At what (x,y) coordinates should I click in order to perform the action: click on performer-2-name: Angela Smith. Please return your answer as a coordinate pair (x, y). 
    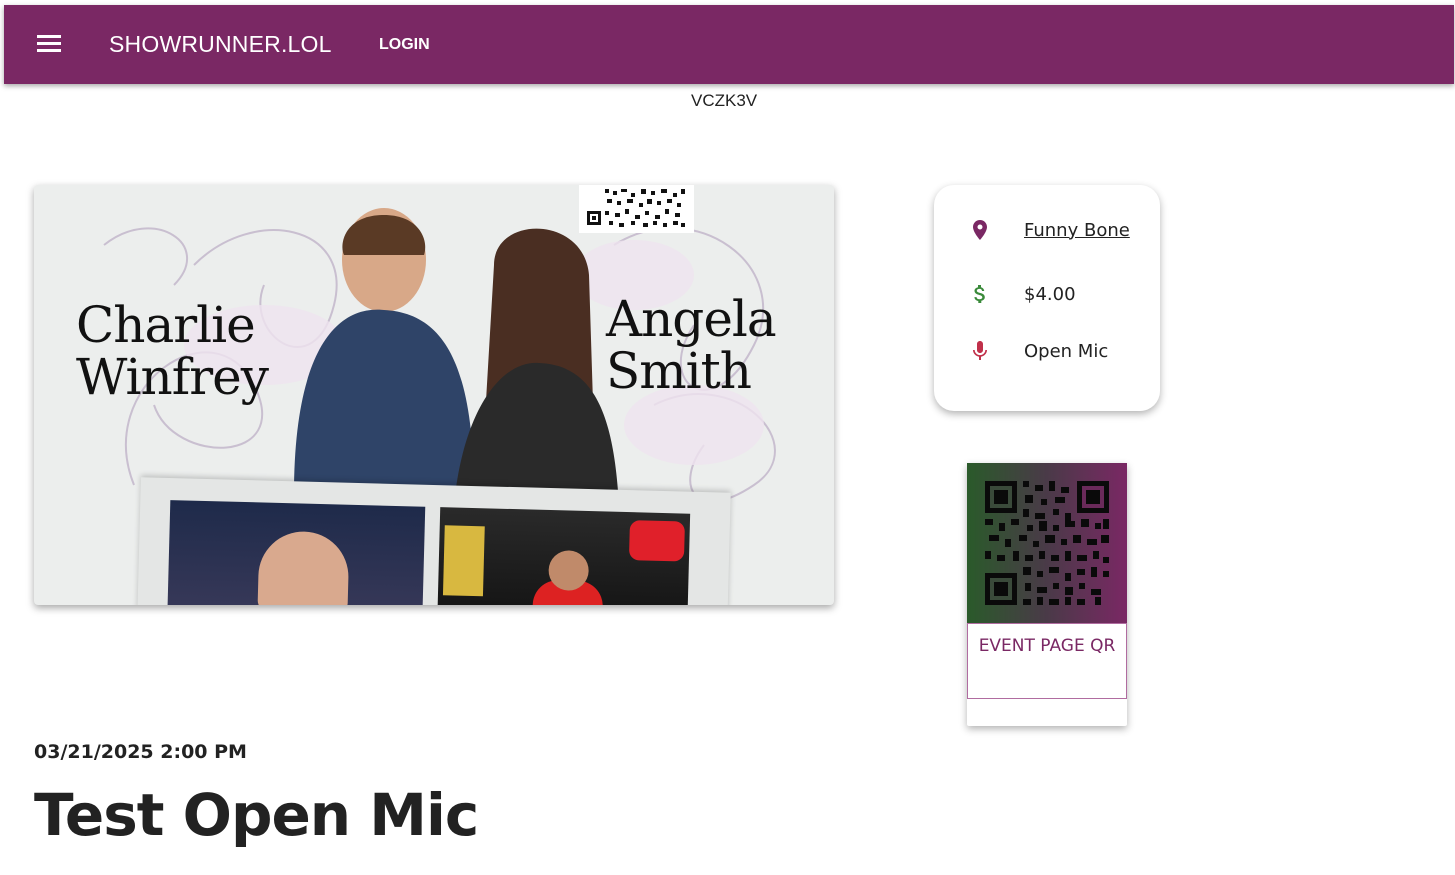
    Looking at the image, I should click on (691, 345).